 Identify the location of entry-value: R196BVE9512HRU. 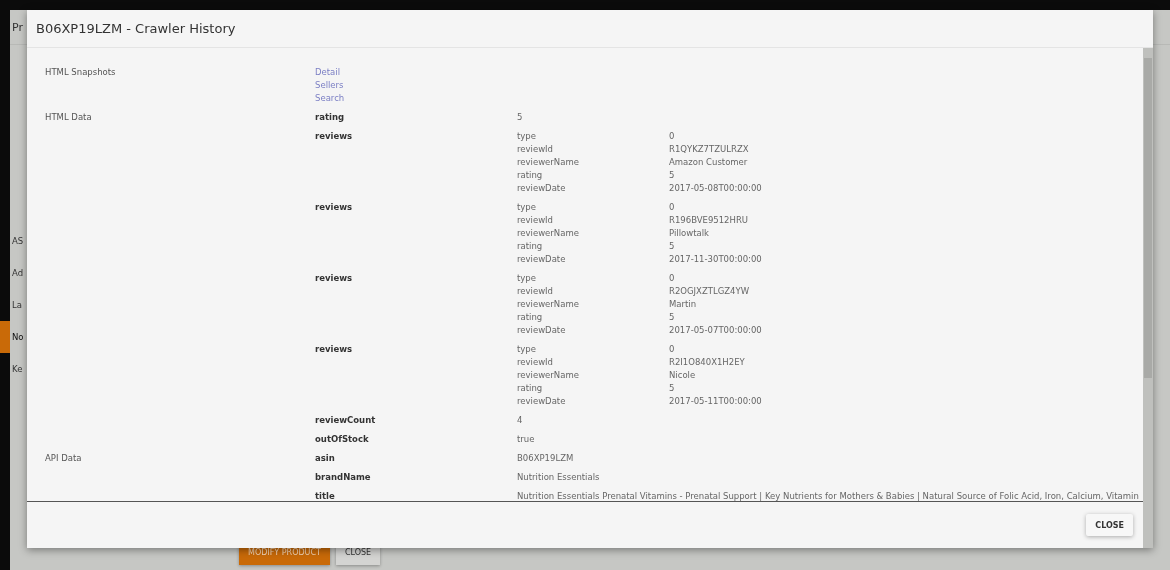
(709, 220).